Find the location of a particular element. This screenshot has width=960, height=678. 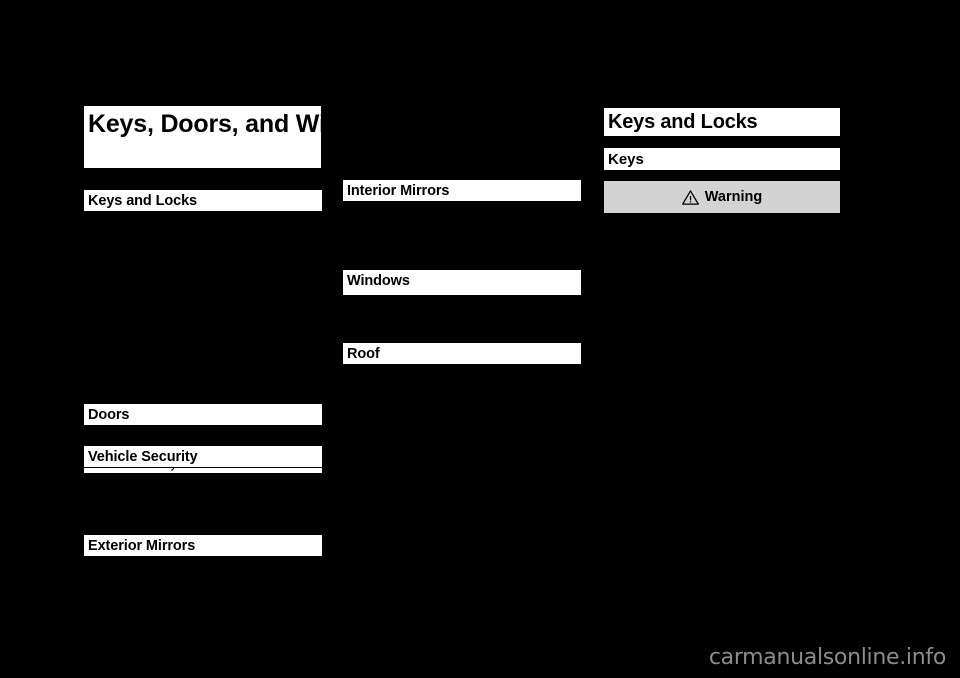

subsection-heading-keys: Keys is located at coordinates (722, 159).